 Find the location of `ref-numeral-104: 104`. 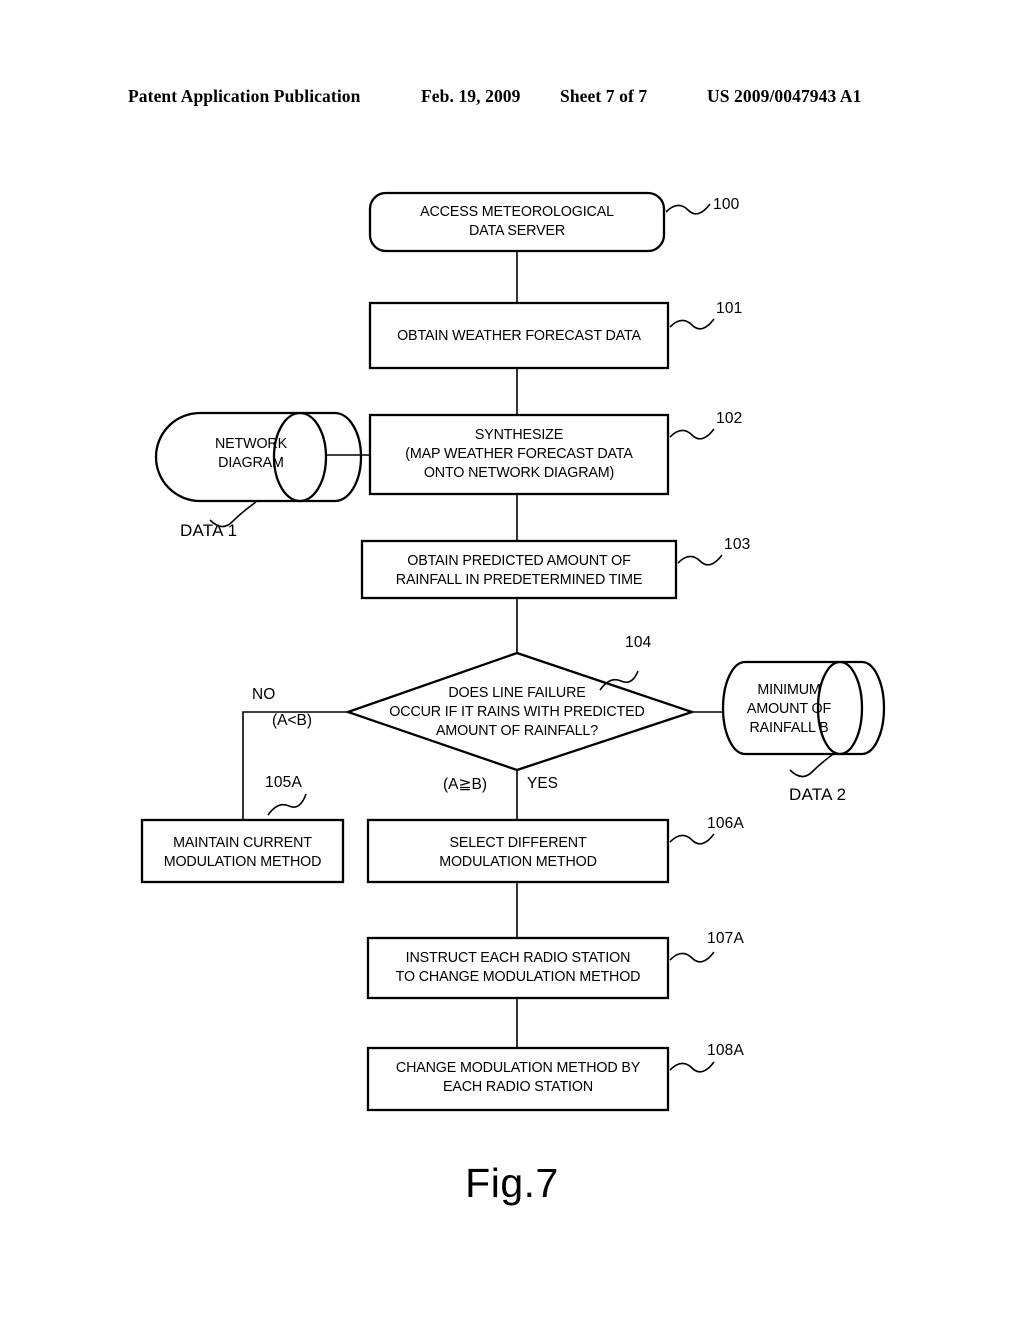

ref-numeral-104: 104 is located at coordinates (638, 642).